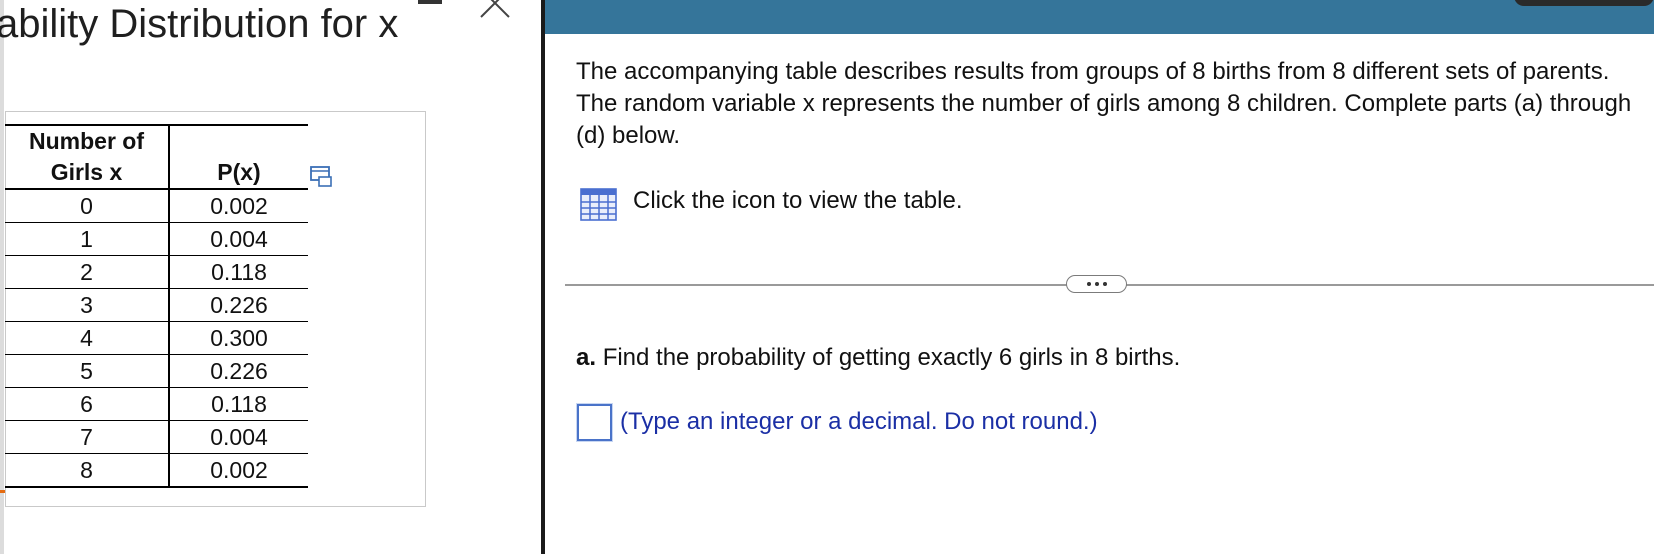 This screenshot has width=1654, height=554. I want to click on table-row: 4 0.300, so click(156, 338).